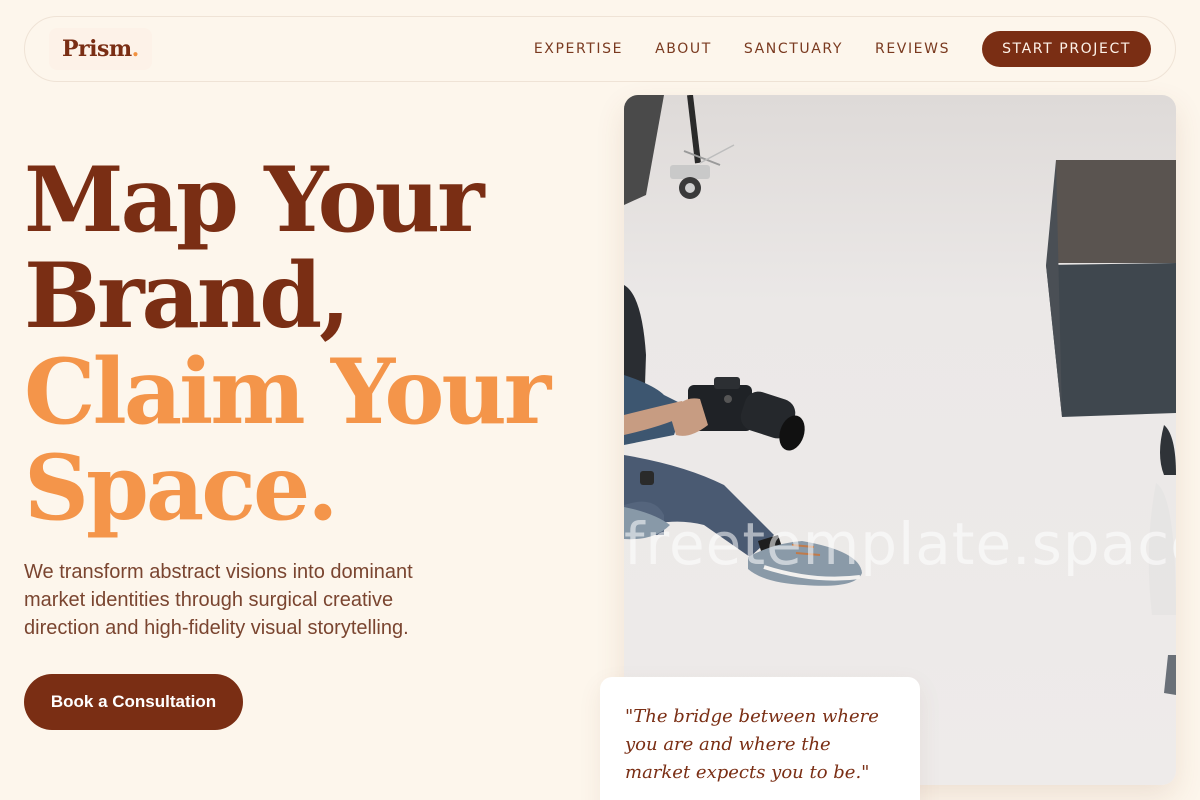  Describe the element at coordinates (187, 296) in the screenshot. I see `headline-line-2: Brand,` at that location.